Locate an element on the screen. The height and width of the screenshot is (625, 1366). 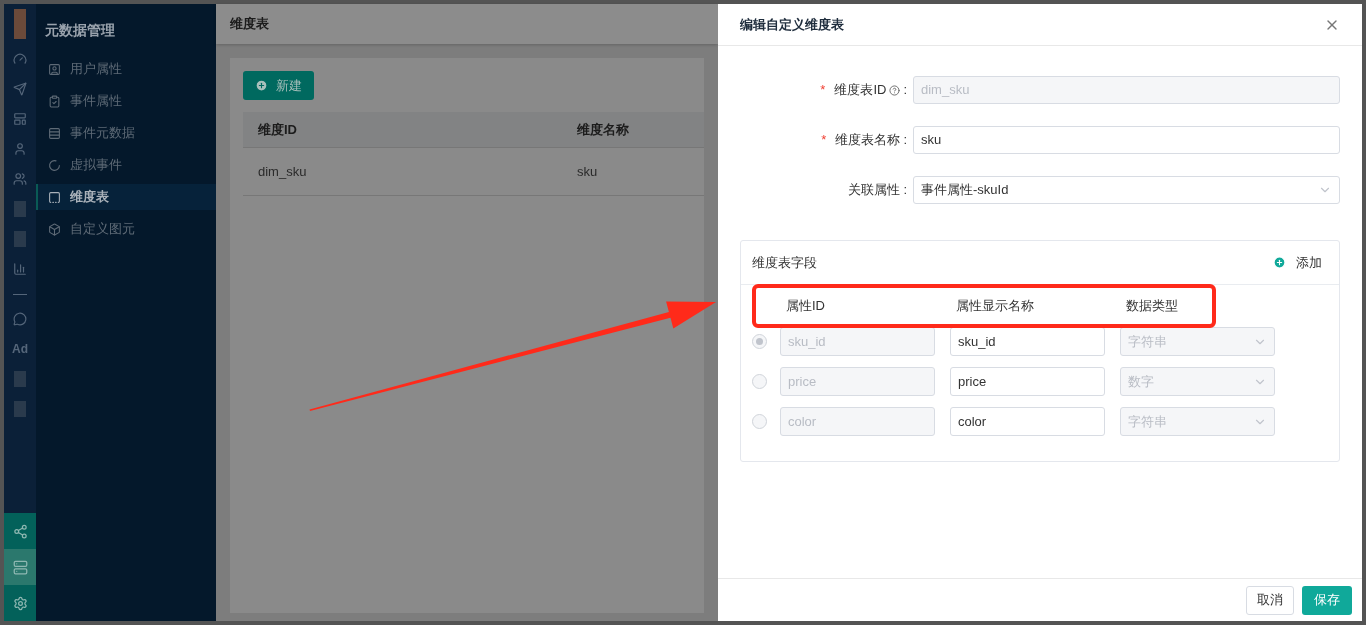
column-header: 数据类型 is located at coordinates (1152, 306).